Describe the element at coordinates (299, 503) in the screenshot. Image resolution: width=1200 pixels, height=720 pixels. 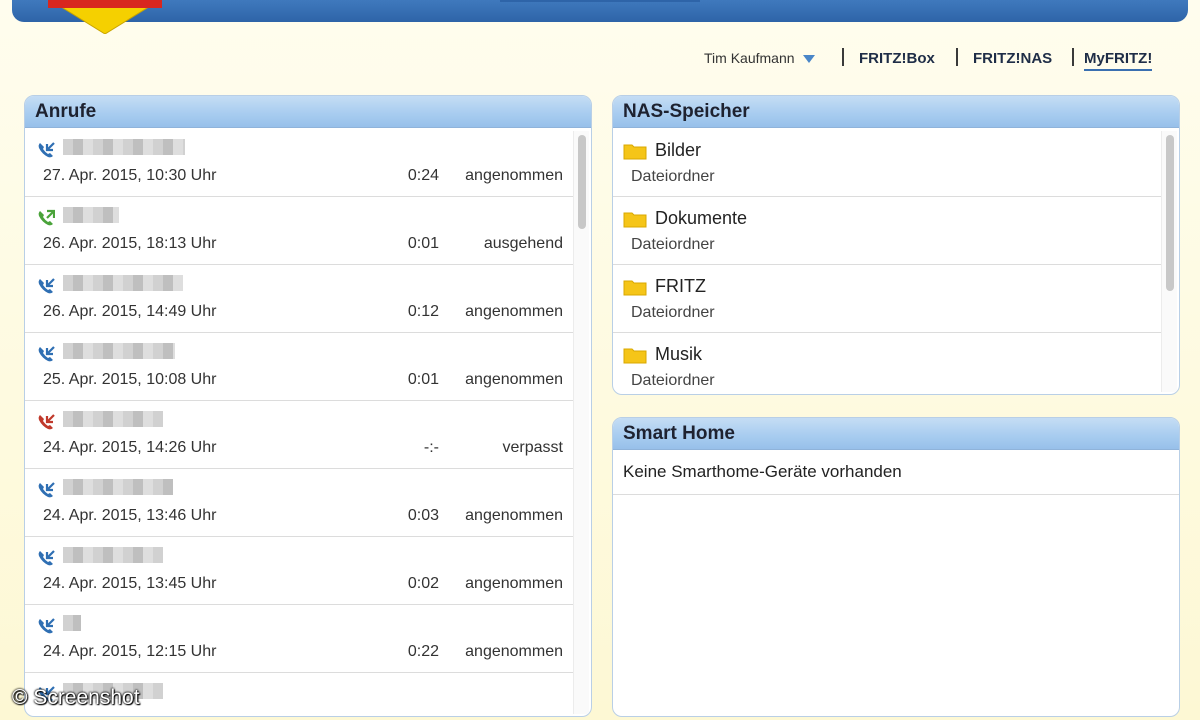
I see `call-row: 24. Apr. 2015, 13:46 Uhr 0:03 angenommen` at that location.